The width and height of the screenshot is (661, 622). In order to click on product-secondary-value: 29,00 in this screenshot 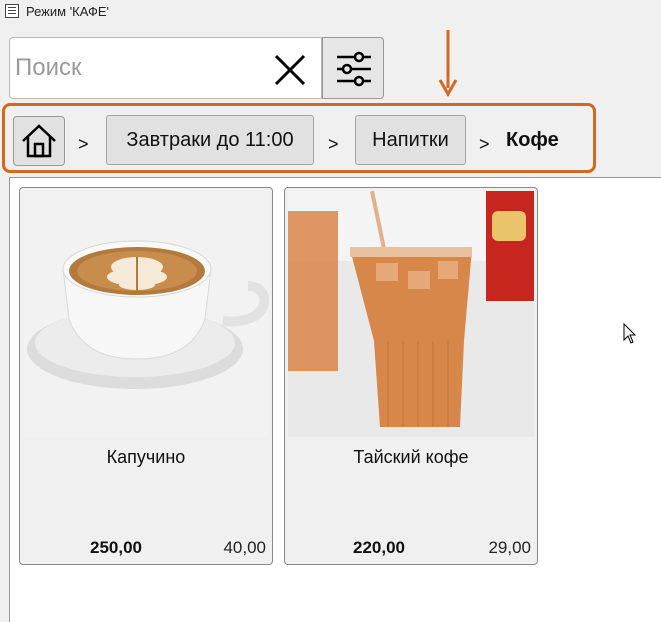, I will do `click(509, 547)`.